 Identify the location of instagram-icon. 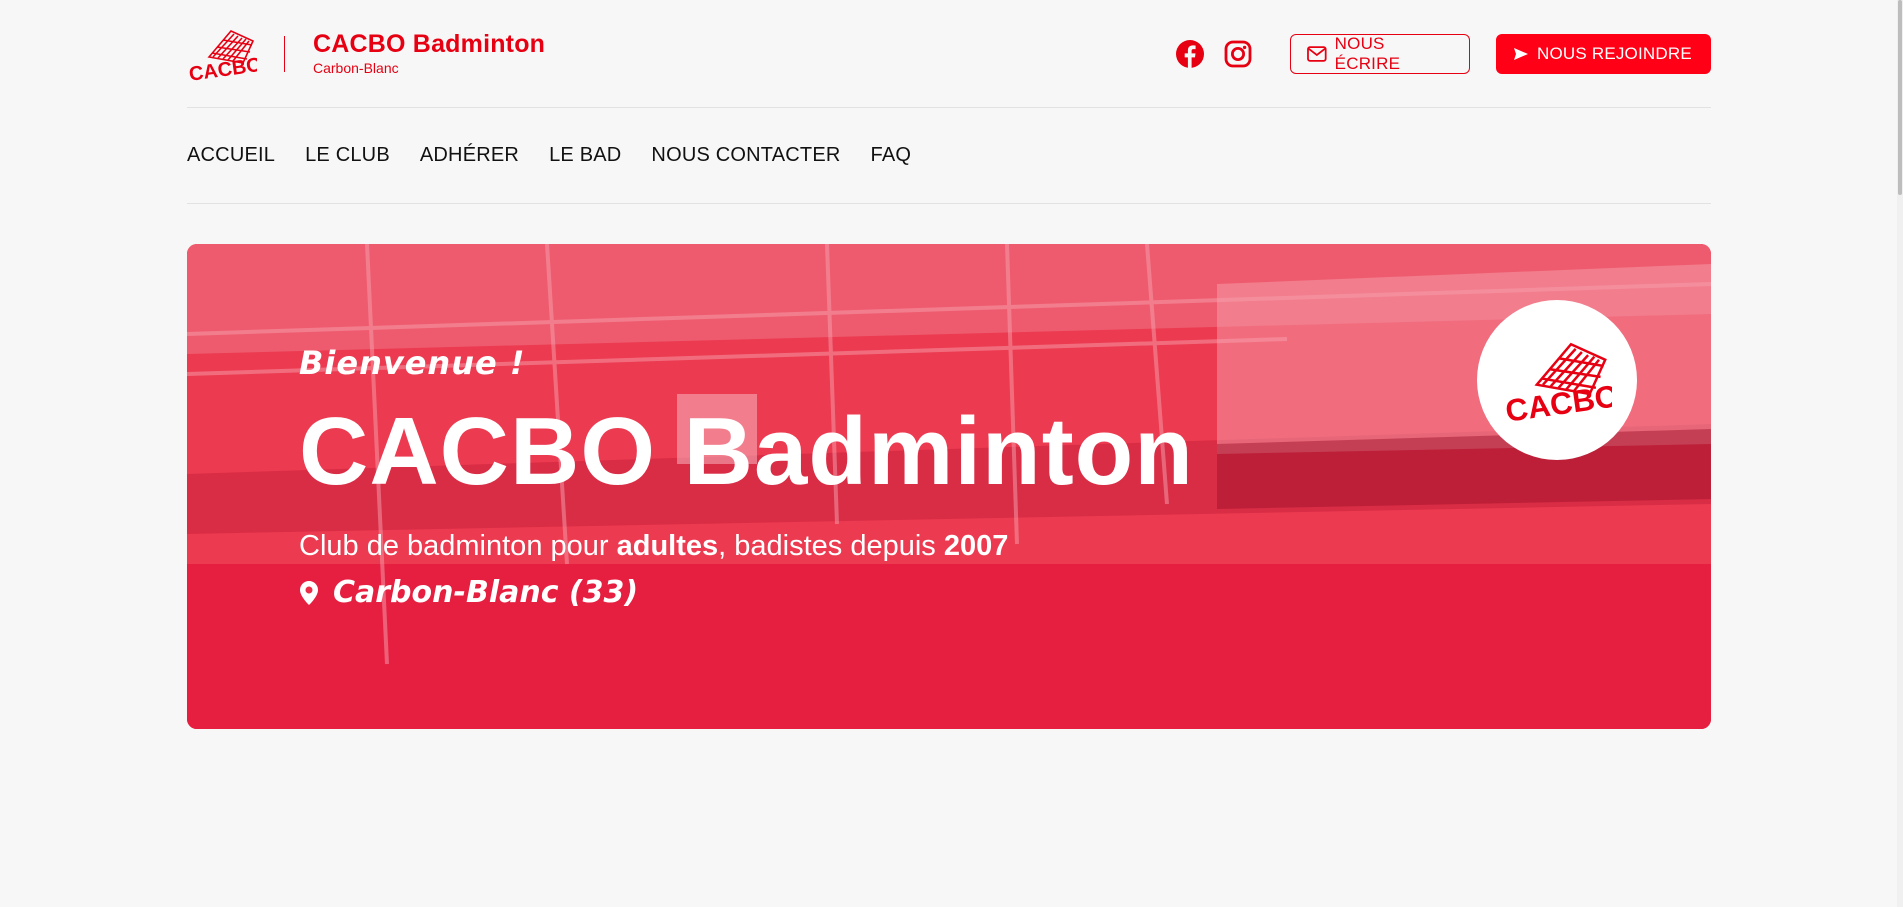
(1238, 54).